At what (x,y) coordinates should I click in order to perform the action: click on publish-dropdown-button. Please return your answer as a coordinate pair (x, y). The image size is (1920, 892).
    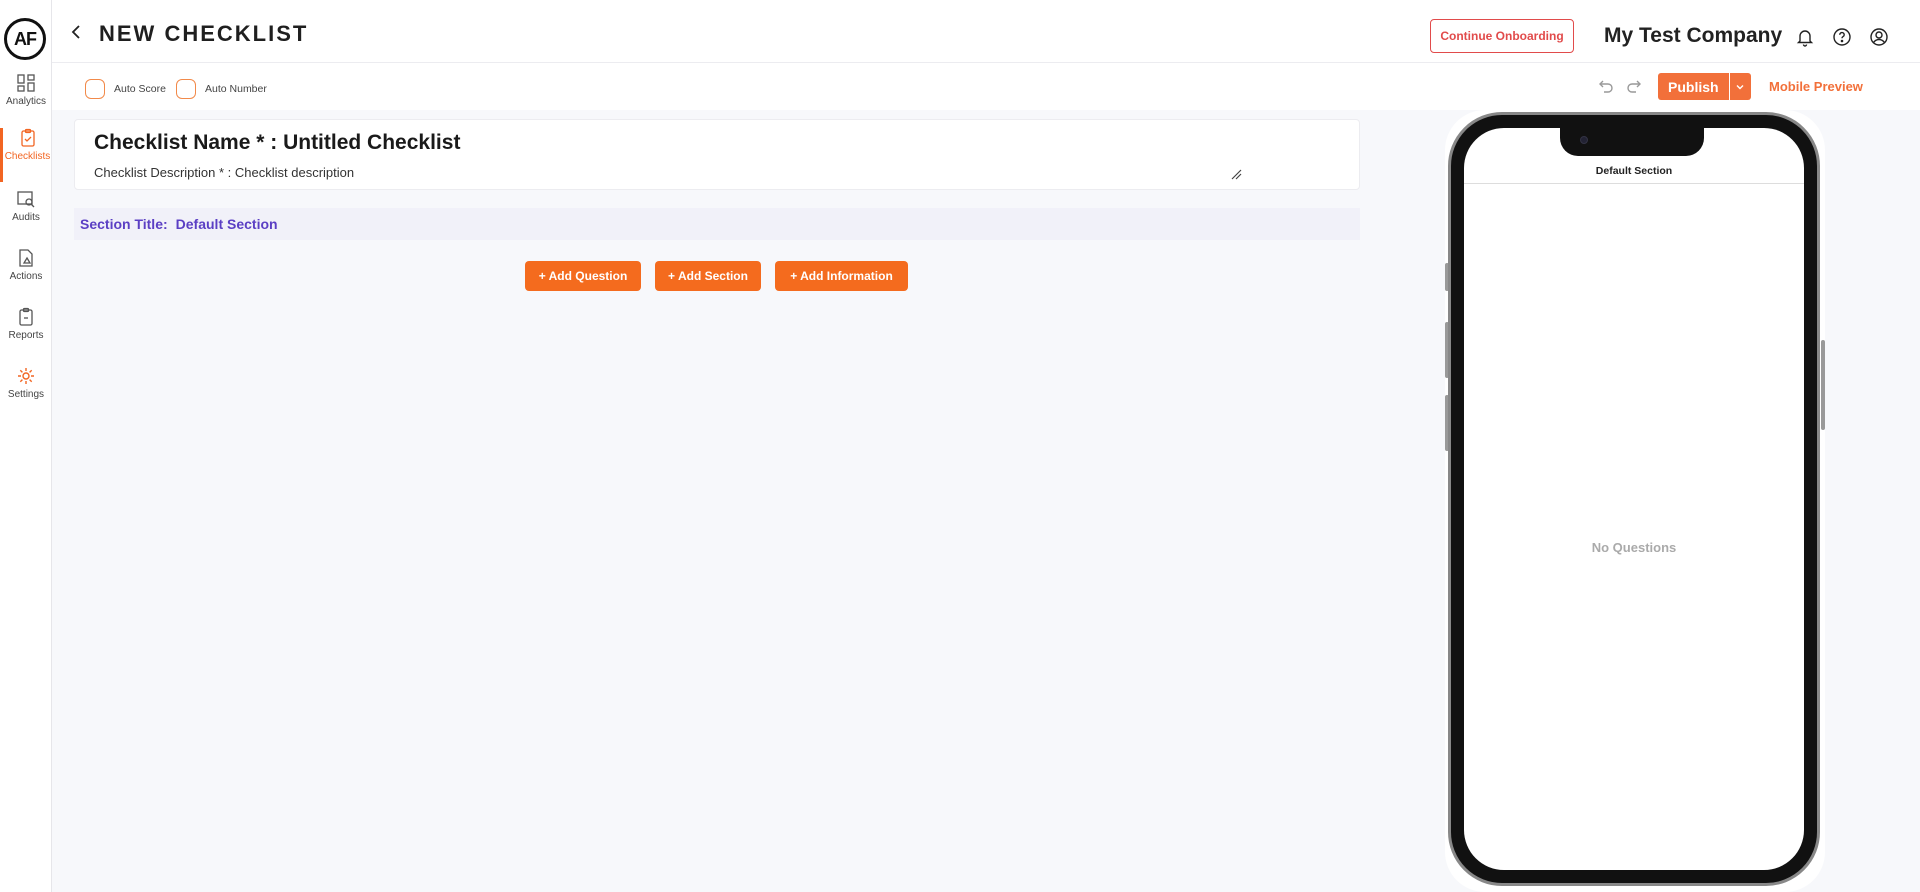
    Looking at the image, I should click on (1739, 86).